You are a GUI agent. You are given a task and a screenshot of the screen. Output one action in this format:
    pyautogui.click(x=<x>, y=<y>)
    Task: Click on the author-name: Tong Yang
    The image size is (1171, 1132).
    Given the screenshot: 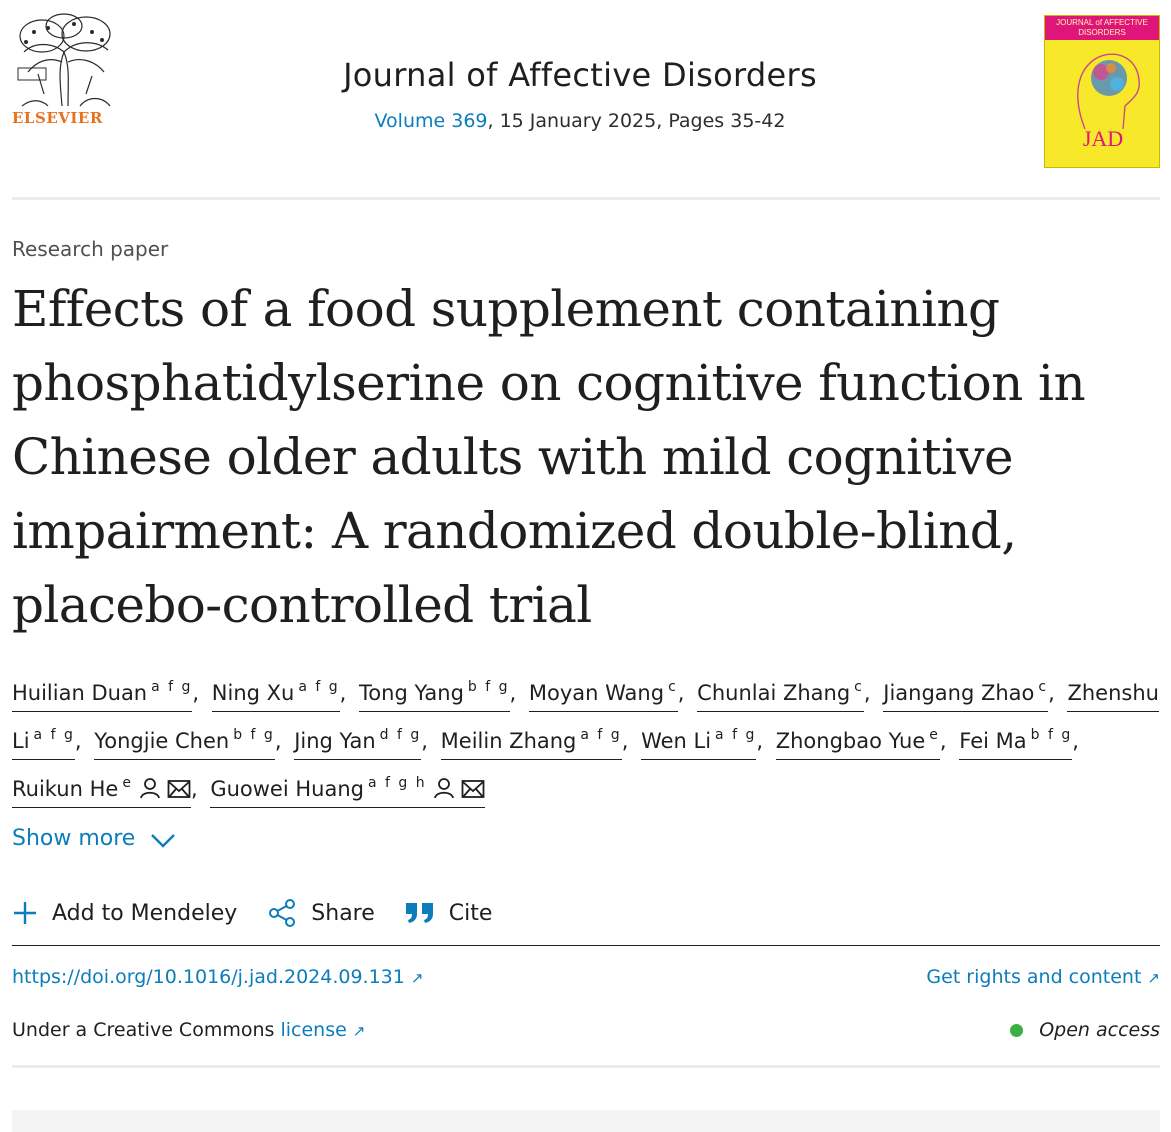 What is the action you would take?
    pyautogui.click(x=411, y=693)
    